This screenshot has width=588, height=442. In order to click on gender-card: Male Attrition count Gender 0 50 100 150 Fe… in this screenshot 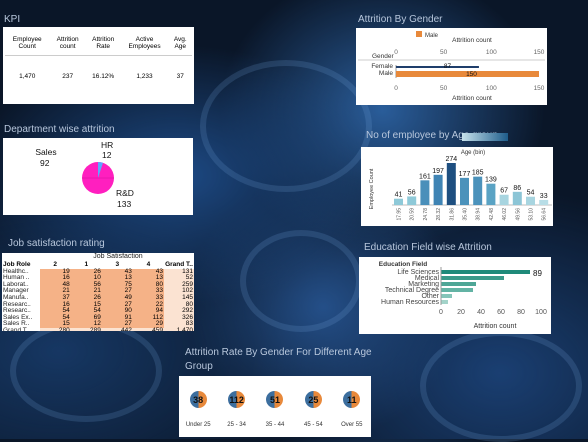, I will do `click(451, 66)`.